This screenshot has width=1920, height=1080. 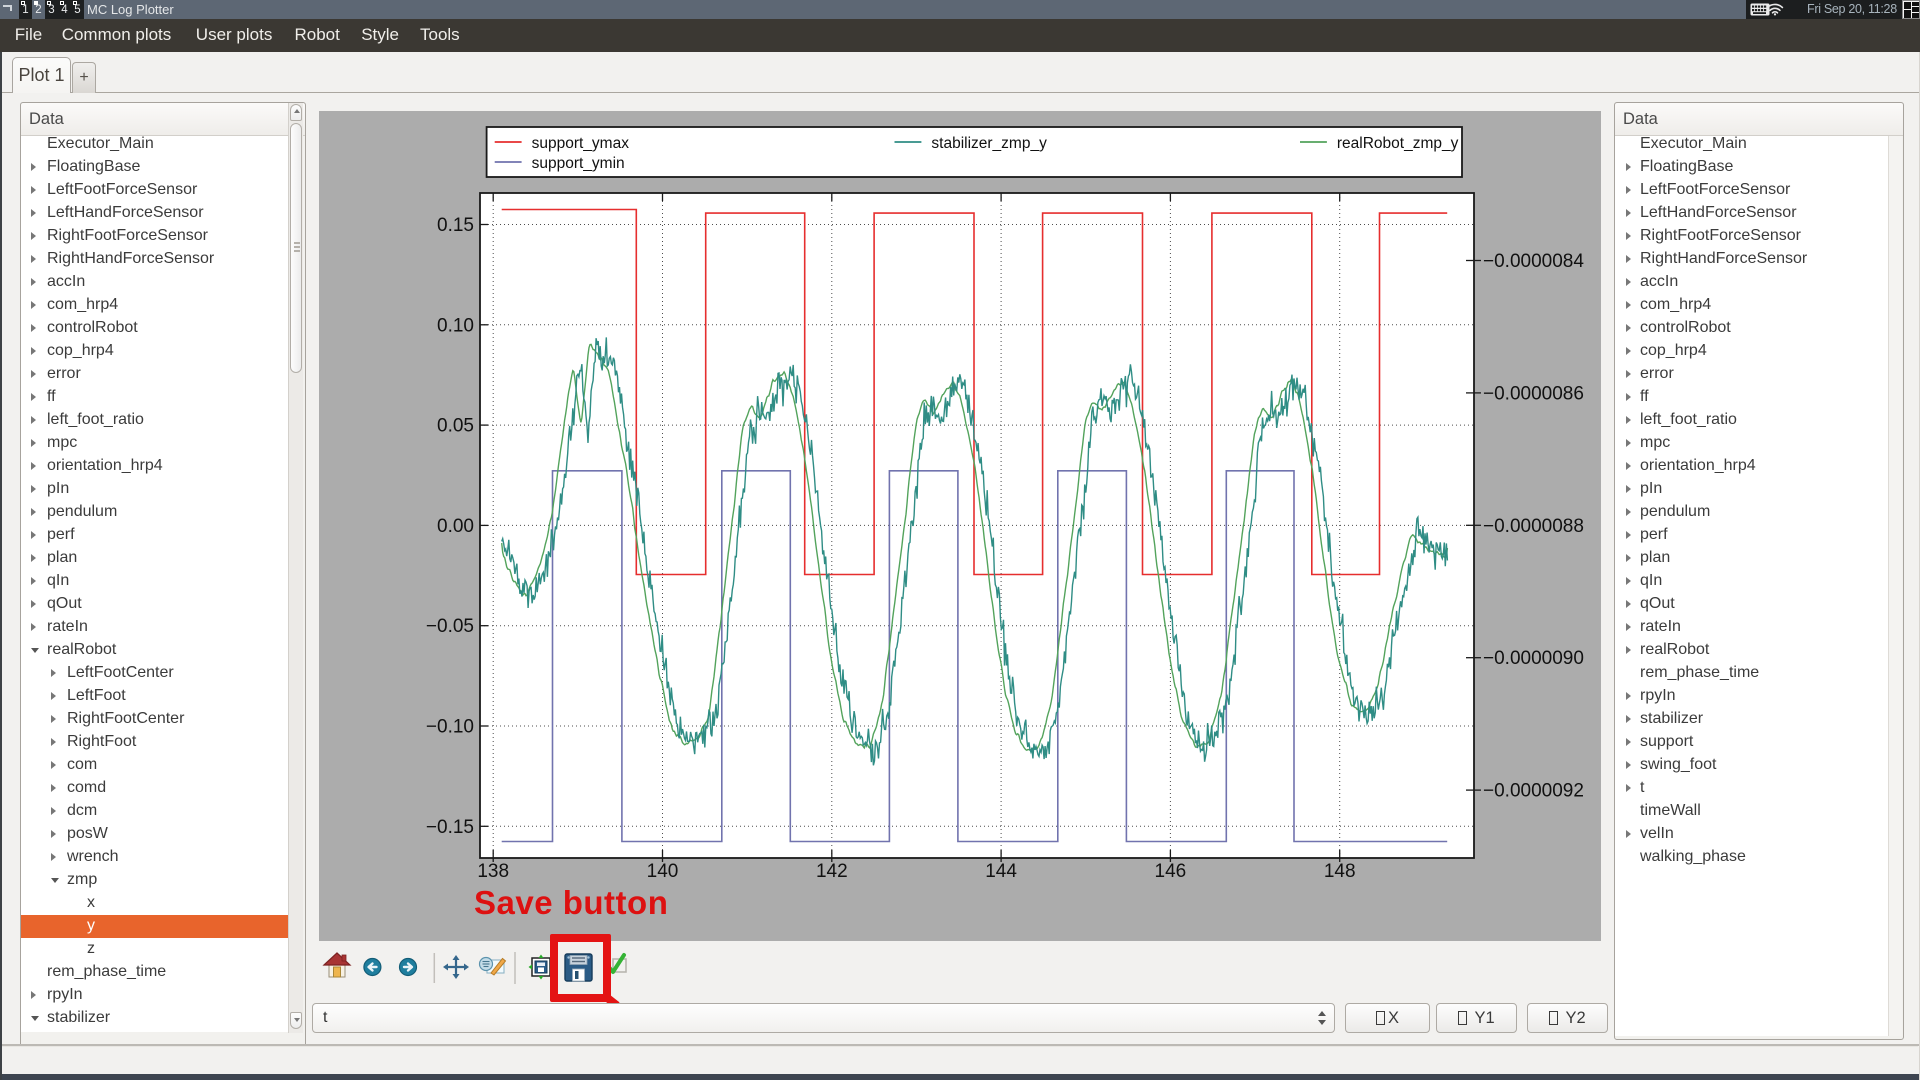 I want to click on svg-text: stabilizer_zmp_y, so click(x=989, y=143).